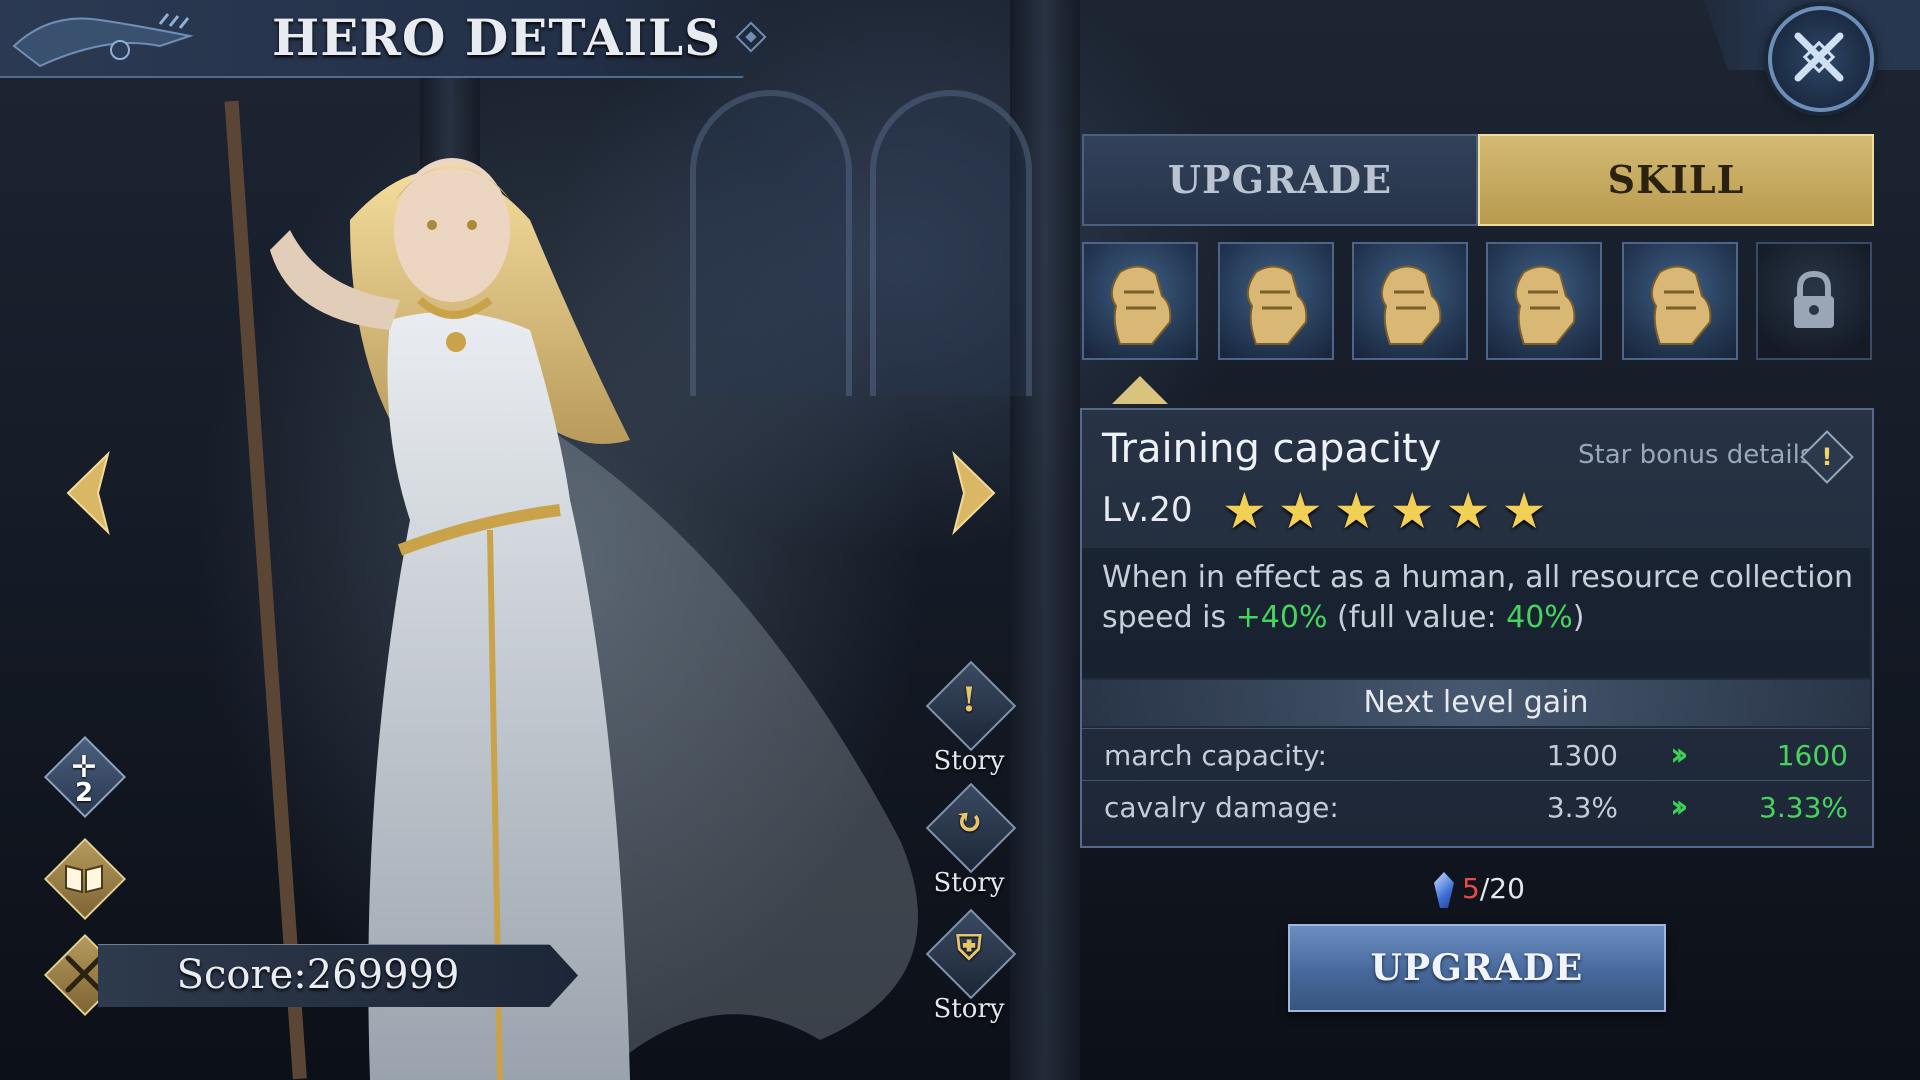  I want to click on desc-full-value: 40%, so click(1539, 617).